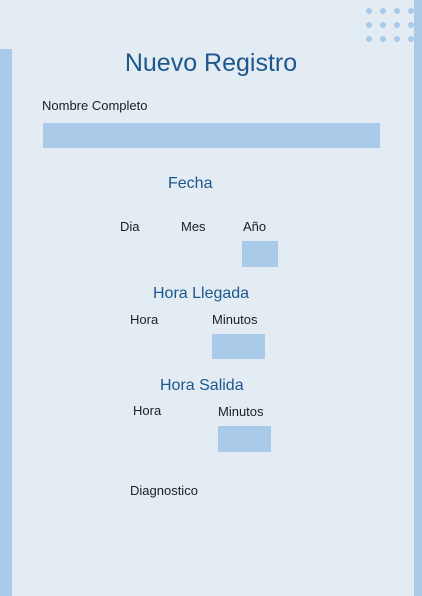 The image size is (422, 596). What do you see at coordinates (238, 346) in the screenshot?
I see `hora-llegada-minutos-input` at bounding box center [238, 346].